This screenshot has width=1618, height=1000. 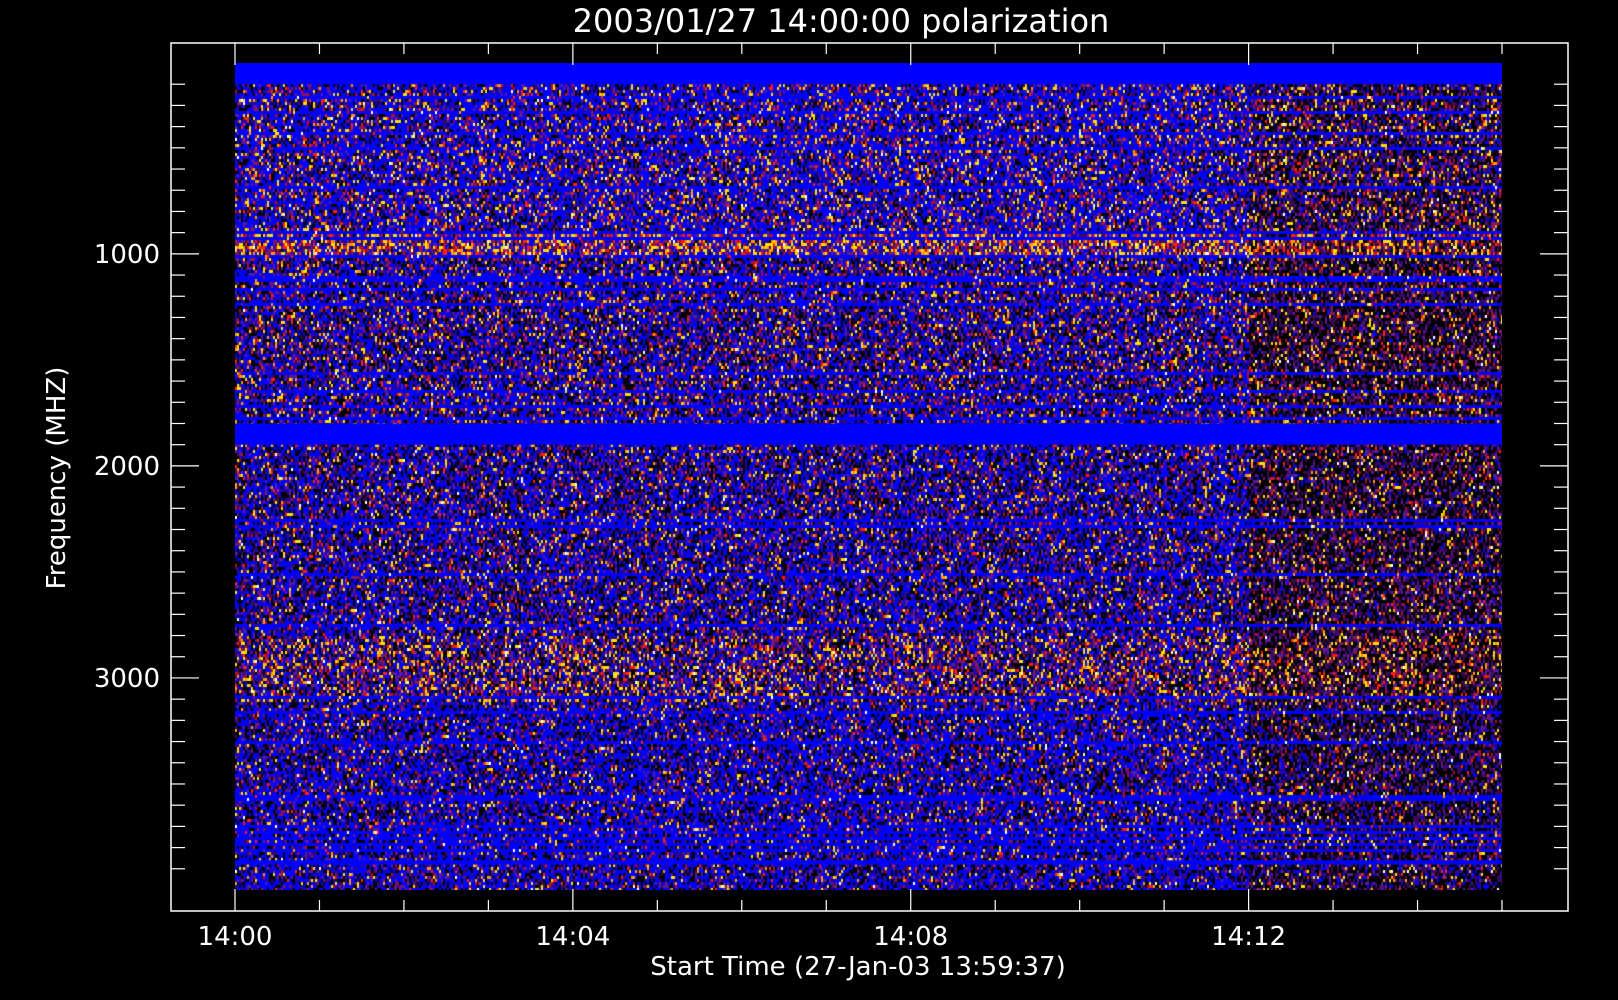 What do you see at coordinates (127, 467) in the screenshot?
I see `y-tick-label: 2000` at bounding box center [127, 467].